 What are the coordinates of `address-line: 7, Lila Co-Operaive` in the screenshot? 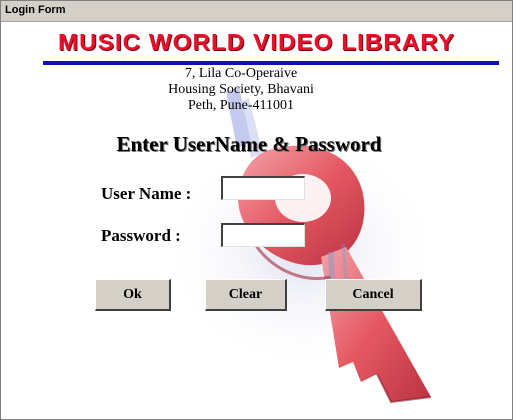 It's located at (241, 73).